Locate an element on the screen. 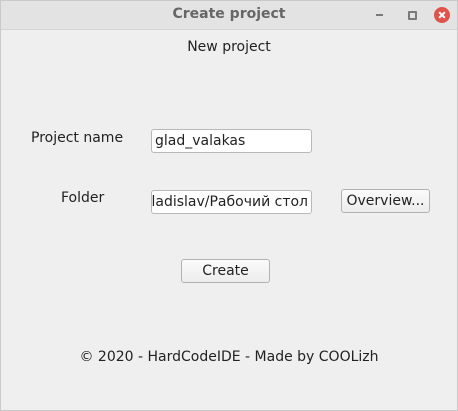 Image resolution: width=458 pixels, height=411 pixels. maximize-icon is located at coordinates (412, 15).